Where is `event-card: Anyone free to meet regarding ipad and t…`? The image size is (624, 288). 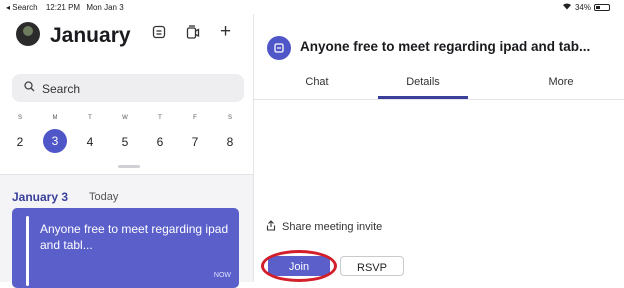
event-card: Anyone free to meet regarding ipad and t… is located at coordinates (125, 248).